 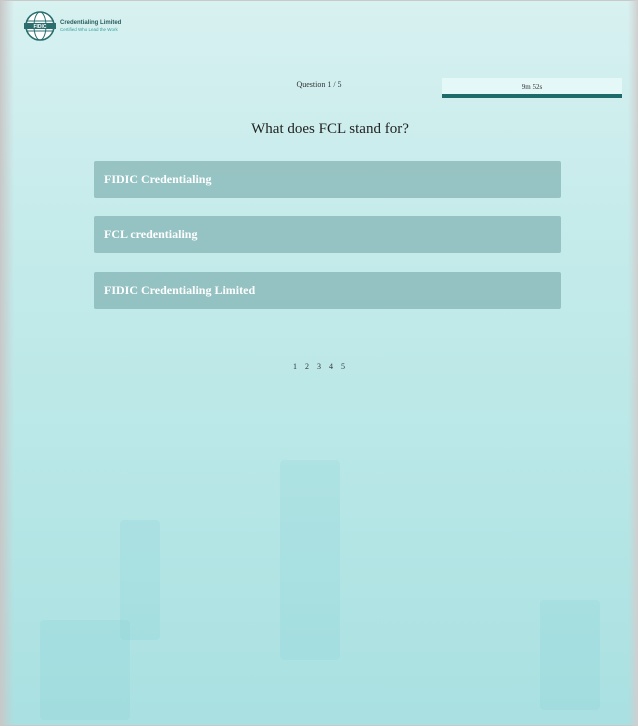 What do you see at coordinates (307, 366) in the screenshot?
I see `page-link-2: 2` at bounding box center [307, 366].